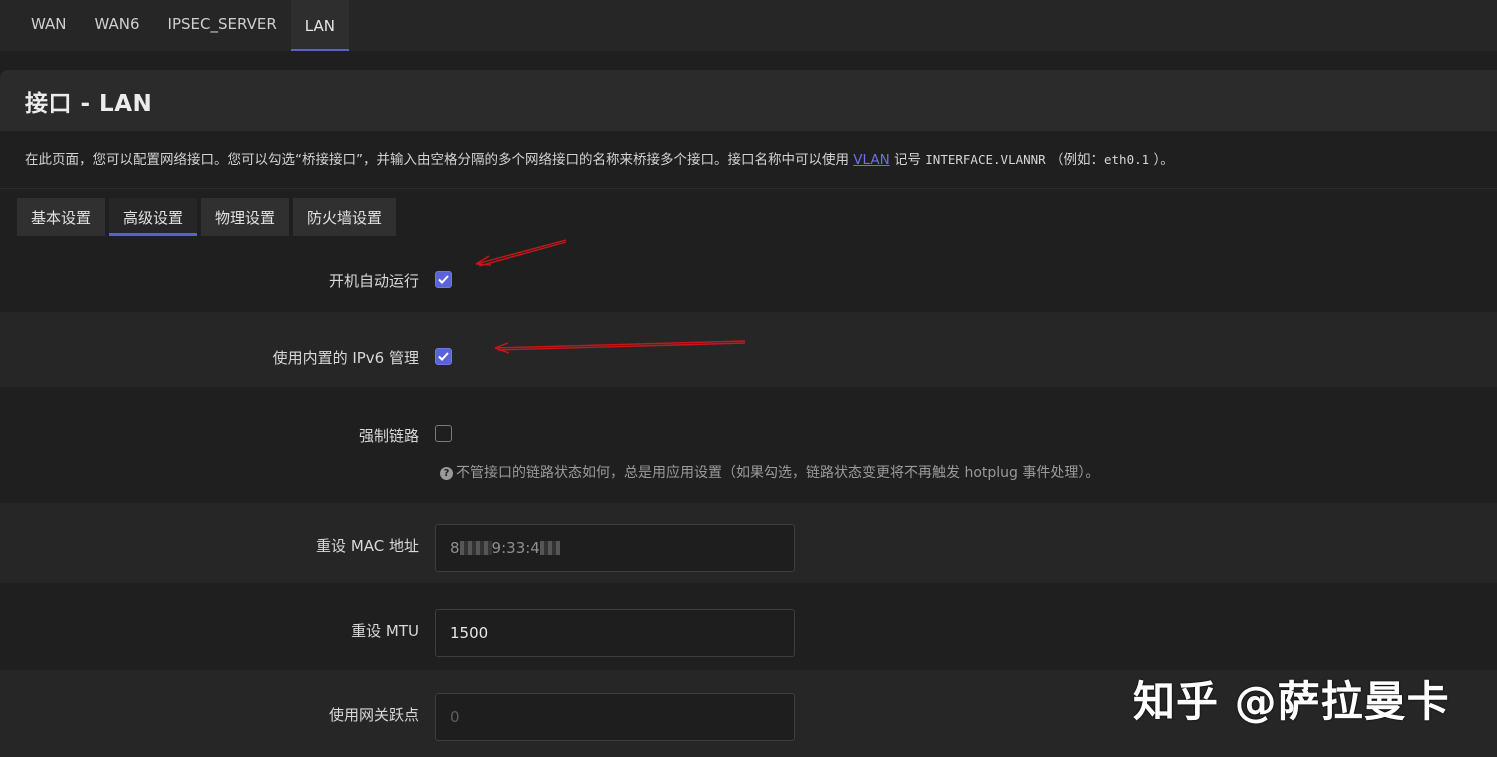 Image resolution: width=1497 pixels, height=757 pixels. Describe the element at coordinates (515, 548) in the screenshot. I see `mac-value-mid: 9:33:4` at that location.